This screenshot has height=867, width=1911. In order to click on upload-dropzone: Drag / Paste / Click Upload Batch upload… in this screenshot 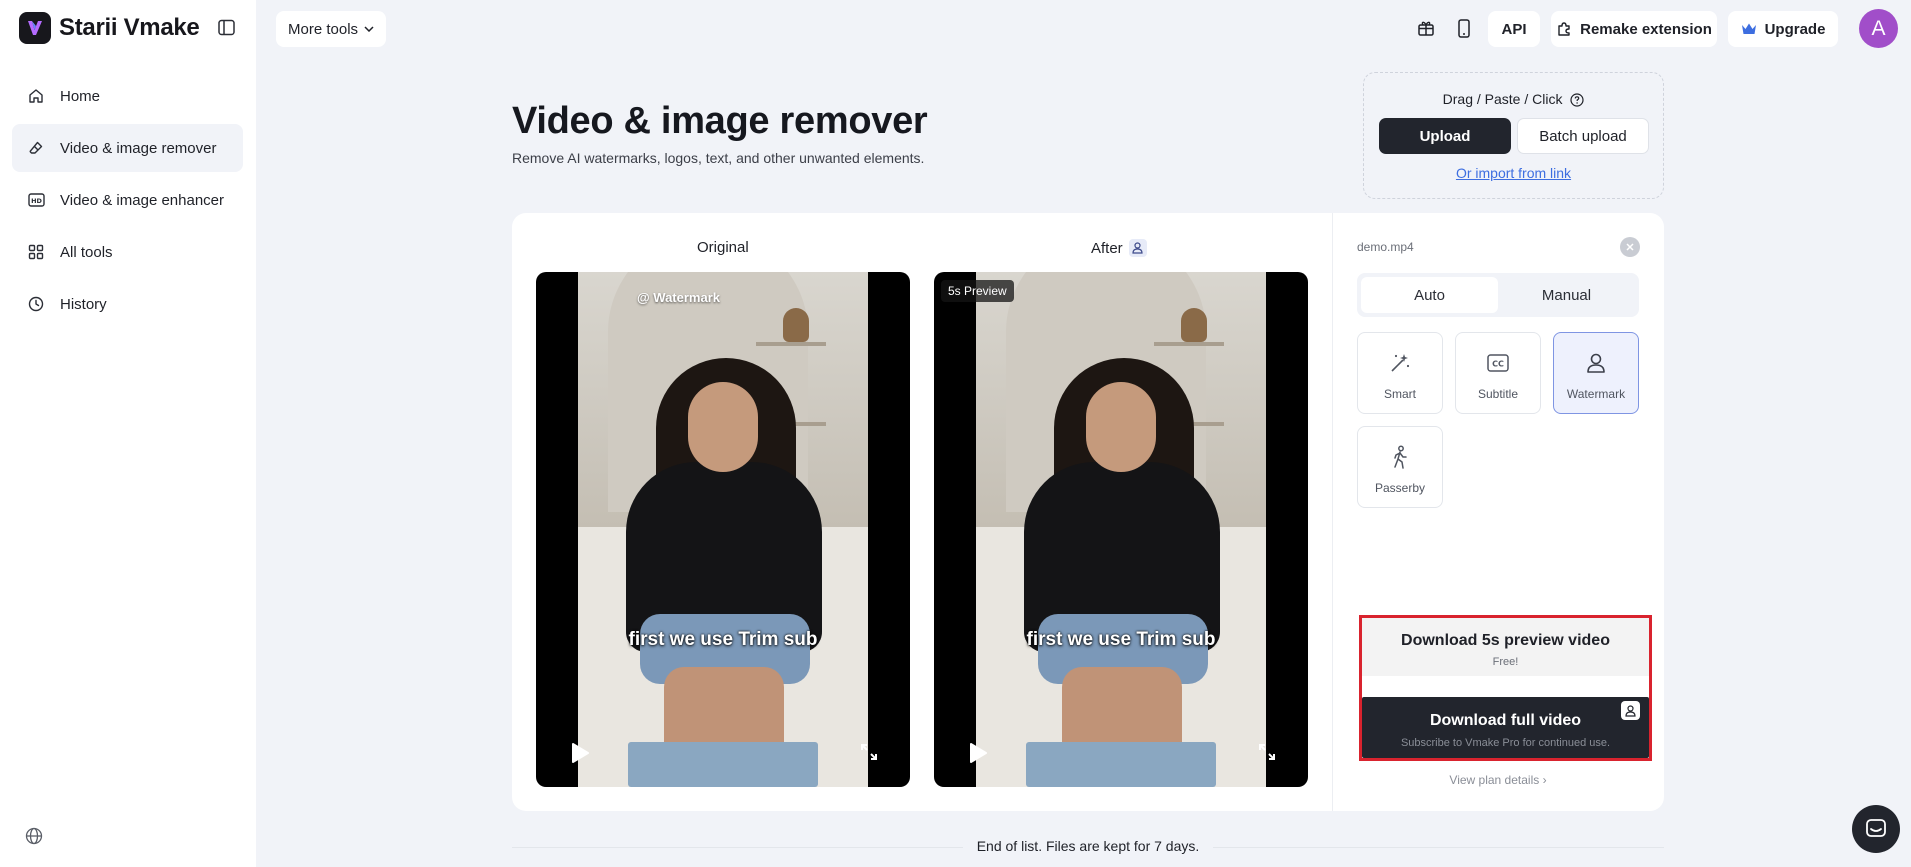, I will do `click(1513, 135)`.